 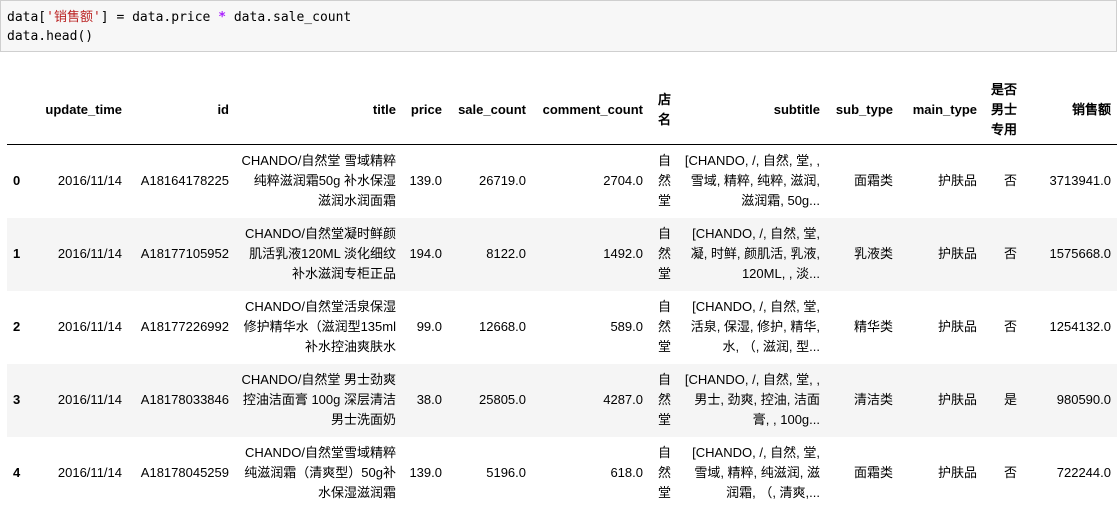 I want to click on cell-sales: 1254132.0, so click(x=1080, y=326).